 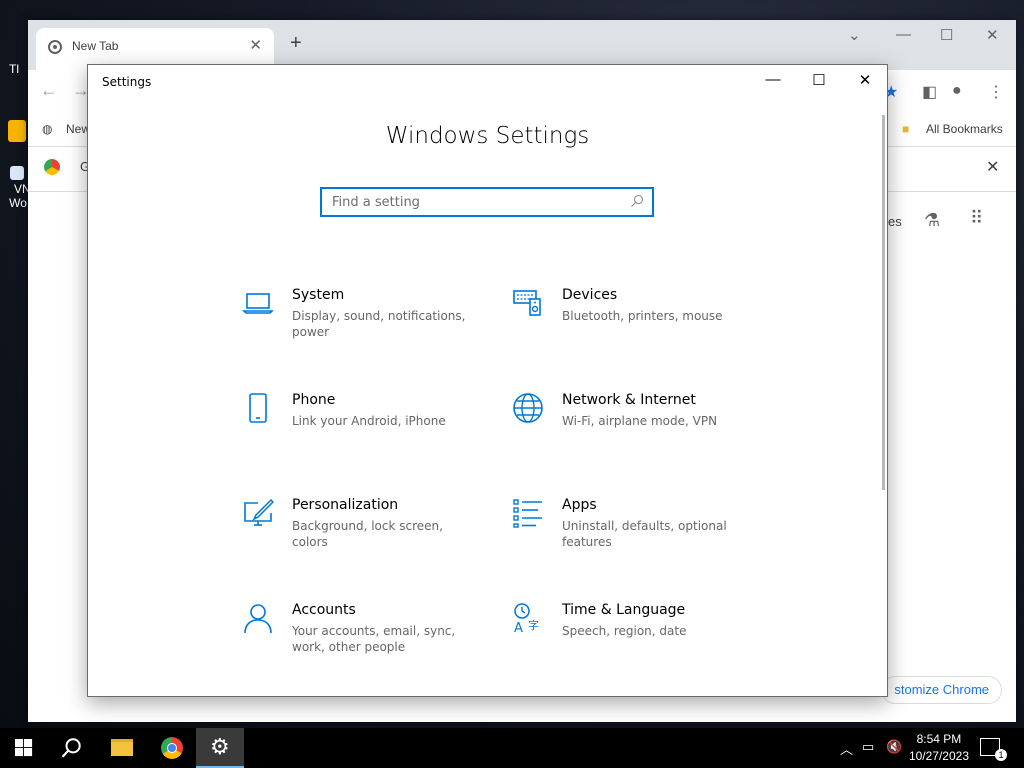 I want to click on back-arrow-icon: ←, so click(x=49, y=90).